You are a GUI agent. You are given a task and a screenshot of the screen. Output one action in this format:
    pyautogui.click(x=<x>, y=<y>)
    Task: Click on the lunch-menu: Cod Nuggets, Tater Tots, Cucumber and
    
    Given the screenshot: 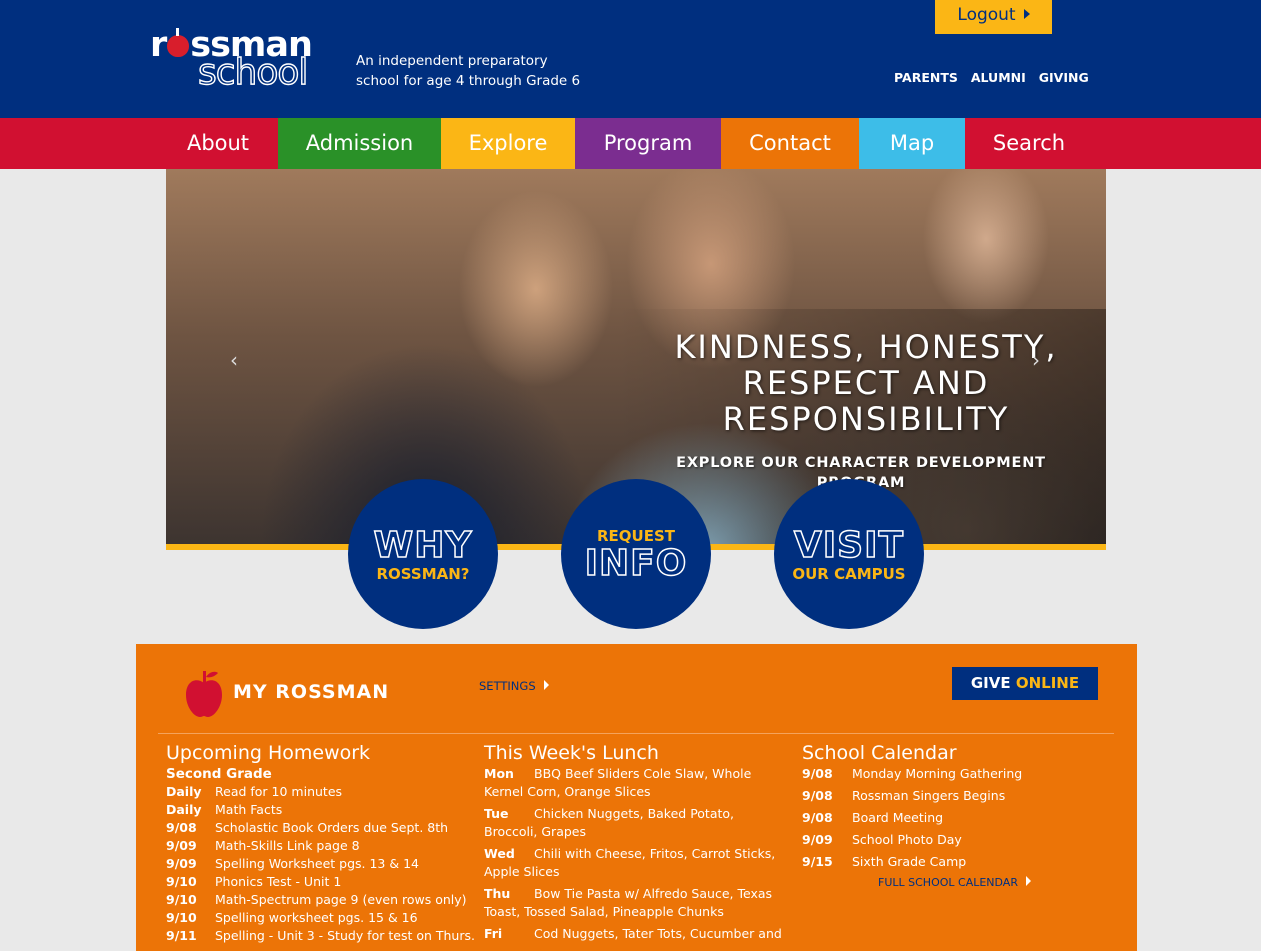 What is the action you would take?
    pyautogui.click(x=658, y=933)
    